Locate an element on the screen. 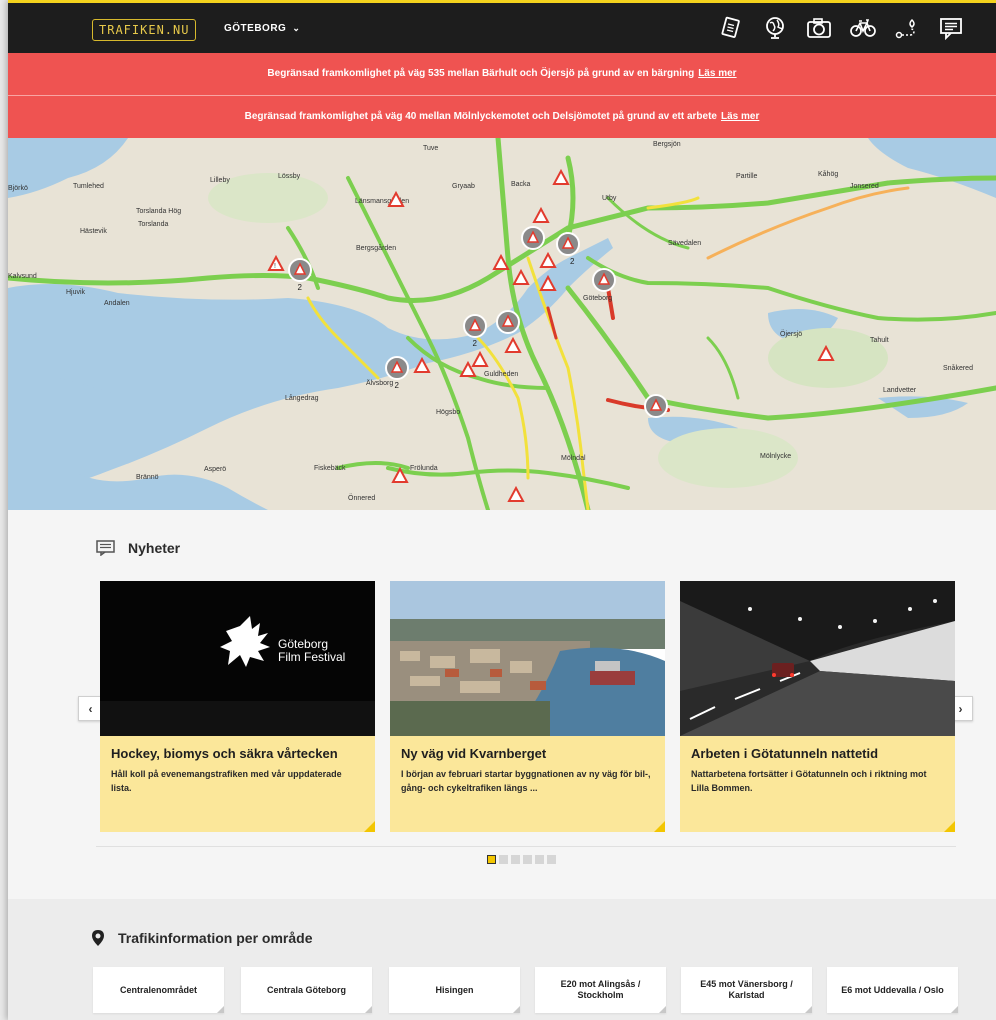 This screenshot has width=996, height=1020. place-label: Långedrag is located at coordinates (302, 398).